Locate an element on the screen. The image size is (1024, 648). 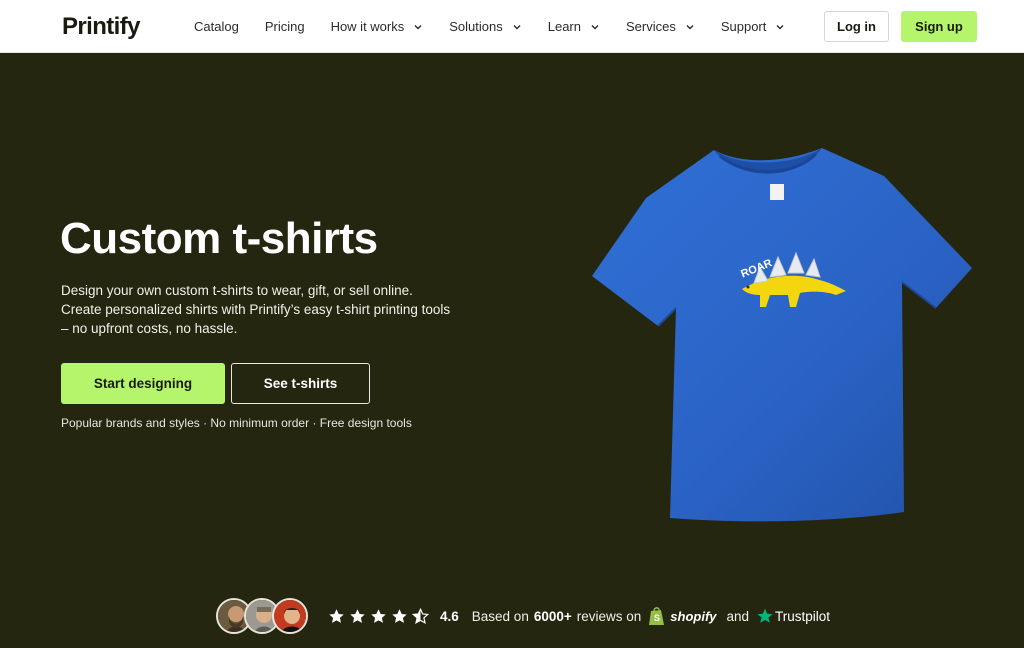
nav-item-learn: Learn is located at coordinates (574, 26).